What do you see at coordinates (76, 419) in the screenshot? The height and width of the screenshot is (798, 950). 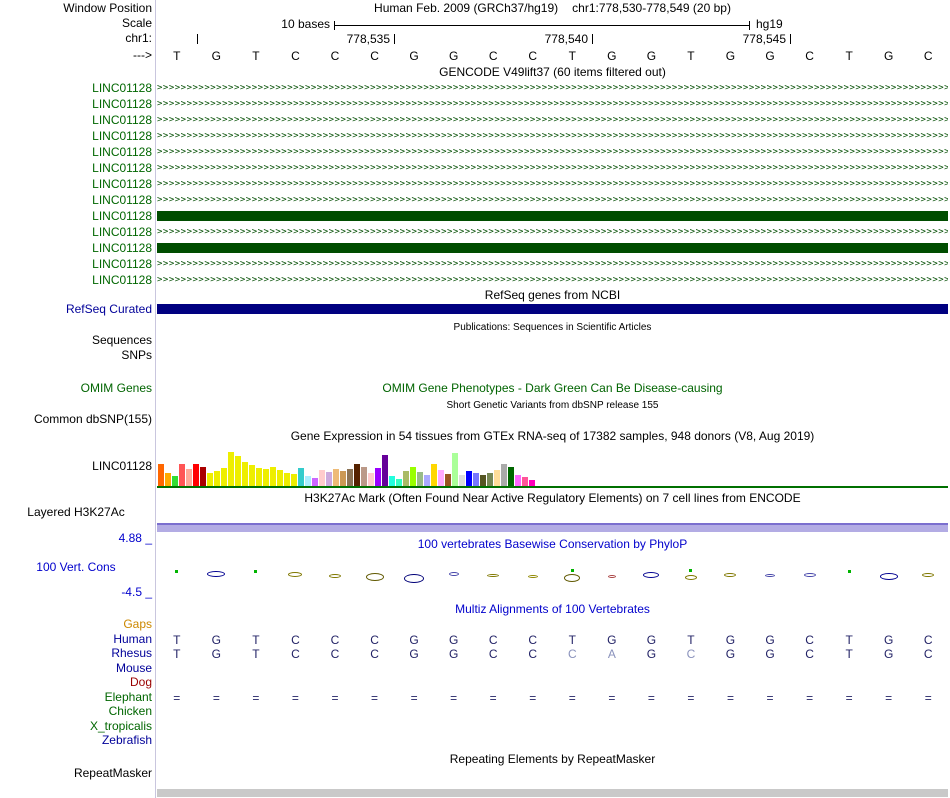 I see `common-dbsnp-label: Common dbSNP(155)` at bounding box center [76, 419].